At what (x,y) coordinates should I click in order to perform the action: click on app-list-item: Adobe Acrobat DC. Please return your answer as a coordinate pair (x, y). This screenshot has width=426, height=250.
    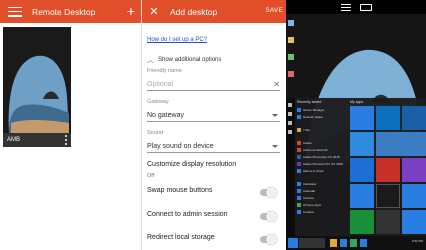
    Looking at the image, I should click on (323, 149).